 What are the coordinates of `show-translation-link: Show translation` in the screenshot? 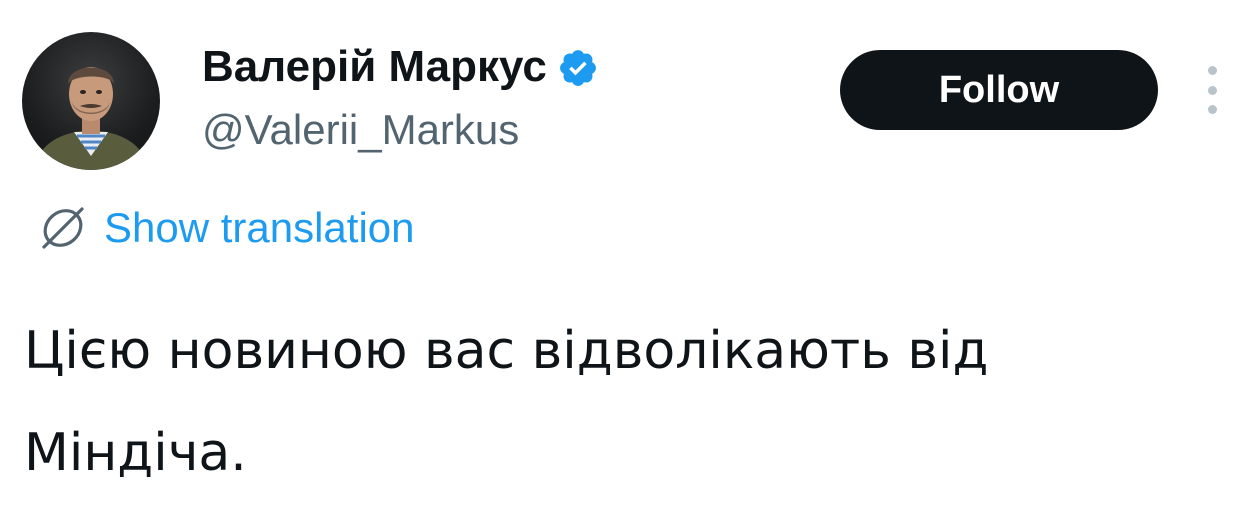 It's located at (225, 228).